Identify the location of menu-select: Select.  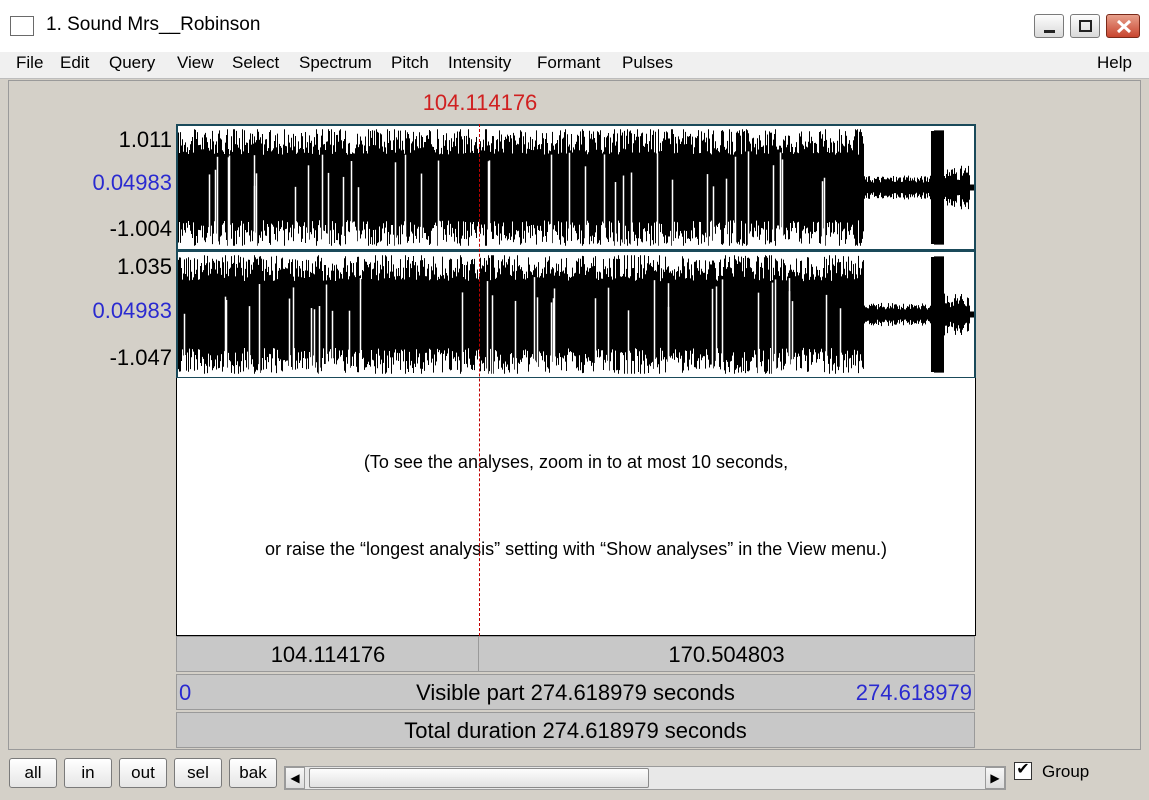
(255, 63).